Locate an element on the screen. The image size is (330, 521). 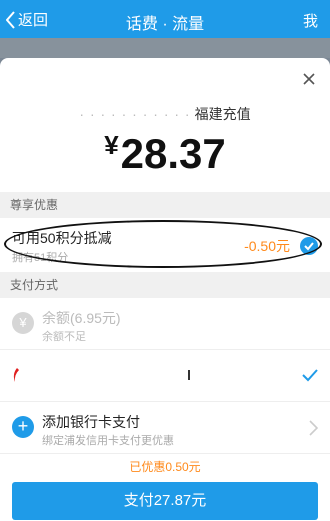
payment-amount: ¥28.37 is located at coordinates (165, 154).